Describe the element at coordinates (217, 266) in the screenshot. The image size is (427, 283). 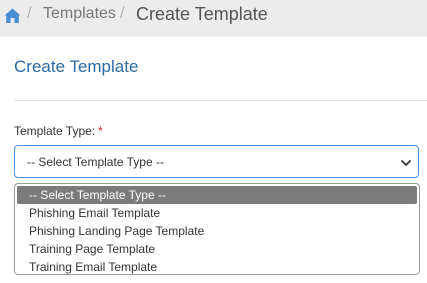
I see `dropdown-option-training-email: Training Email Template` at that location.